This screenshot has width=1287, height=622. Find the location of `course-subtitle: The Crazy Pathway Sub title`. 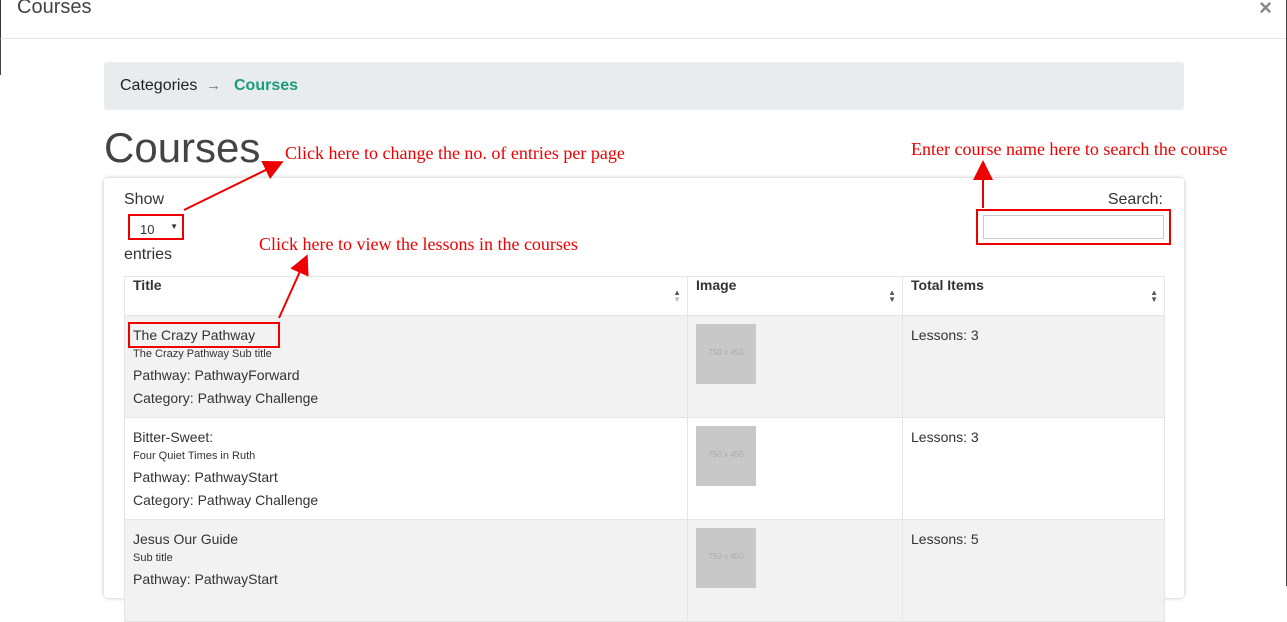

course-subtitle: The Crazy Pathway Sub title is located at coordinates (202, 354).